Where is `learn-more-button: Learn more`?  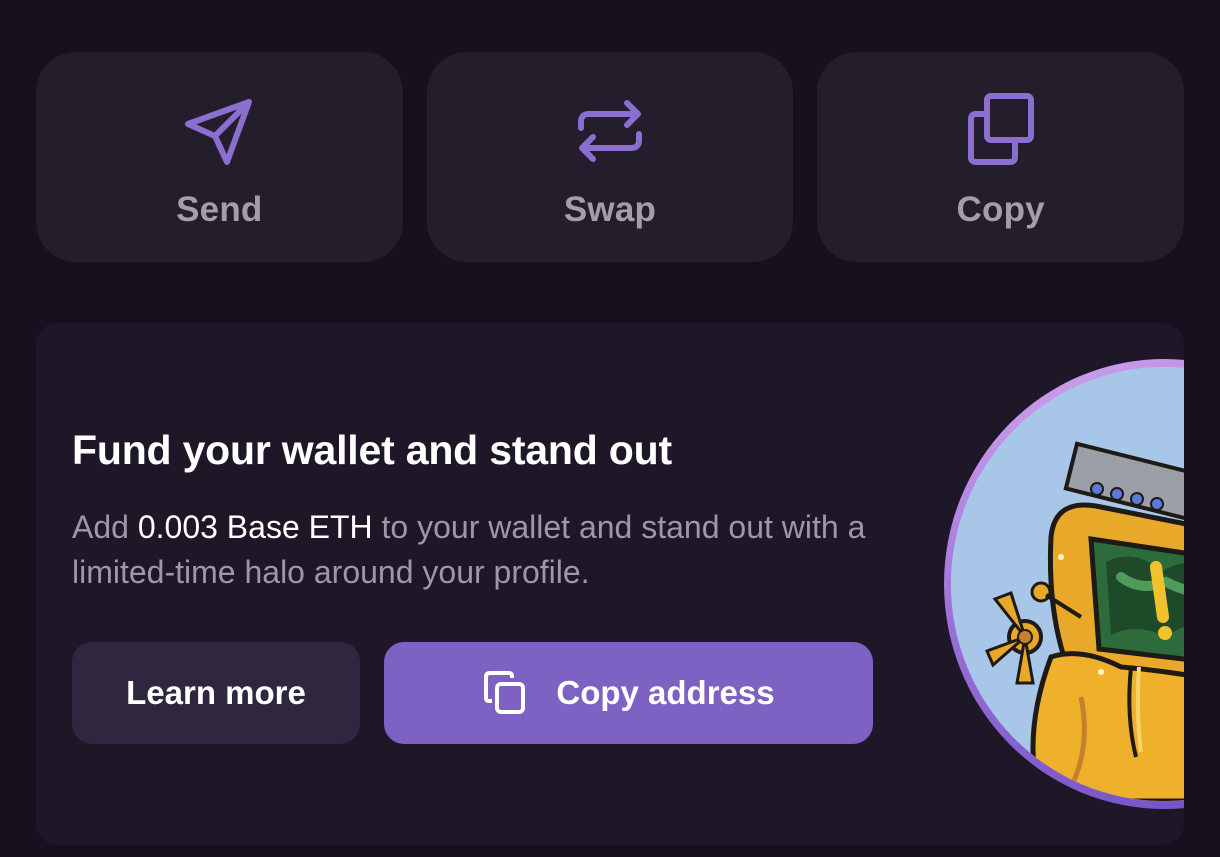 learn-more-button: Learn more is located at coordinates (216, 693).